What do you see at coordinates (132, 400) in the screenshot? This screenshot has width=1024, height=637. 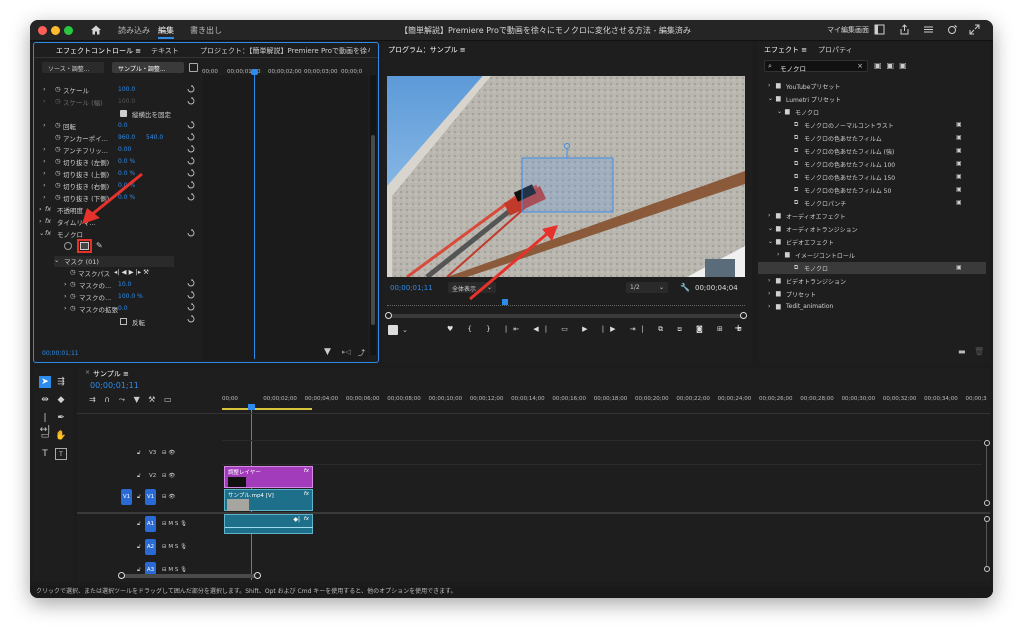 I see `timeline-toolbar-icons: ⇉ ∩ ⤳ ▼ ⚒ ▭` at bounding box center [132, 400].